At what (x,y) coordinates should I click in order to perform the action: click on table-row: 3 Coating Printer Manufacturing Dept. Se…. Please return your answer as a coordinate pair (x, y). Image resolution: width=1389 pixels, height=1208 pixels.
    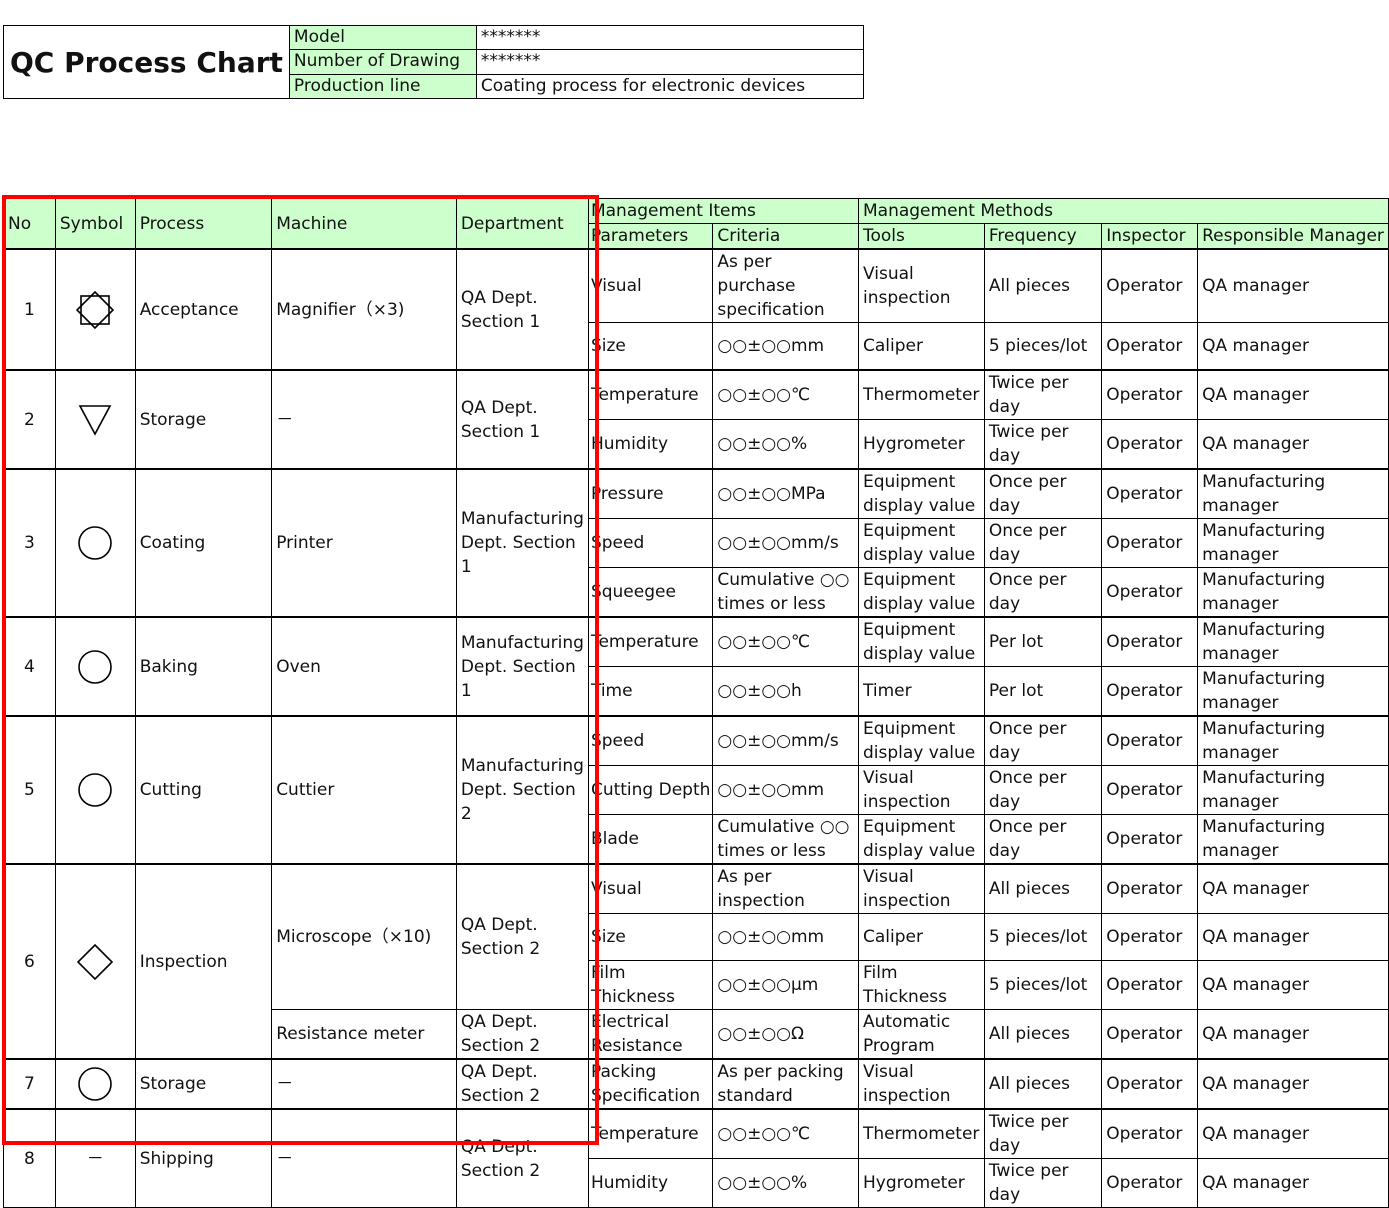
    Looking at the image, I should click on (696, 543).